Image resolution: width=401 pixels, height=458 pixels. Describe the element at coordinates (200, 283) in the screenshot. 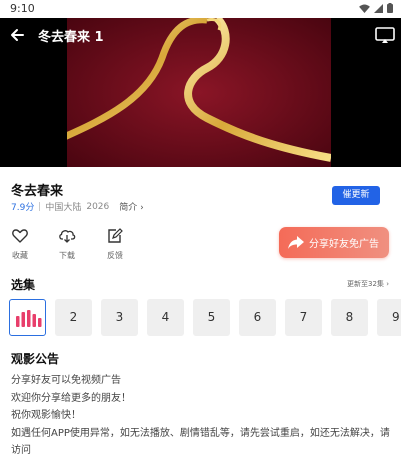

I see `episodes-header: 选集 更新至32集 ›` at that location.